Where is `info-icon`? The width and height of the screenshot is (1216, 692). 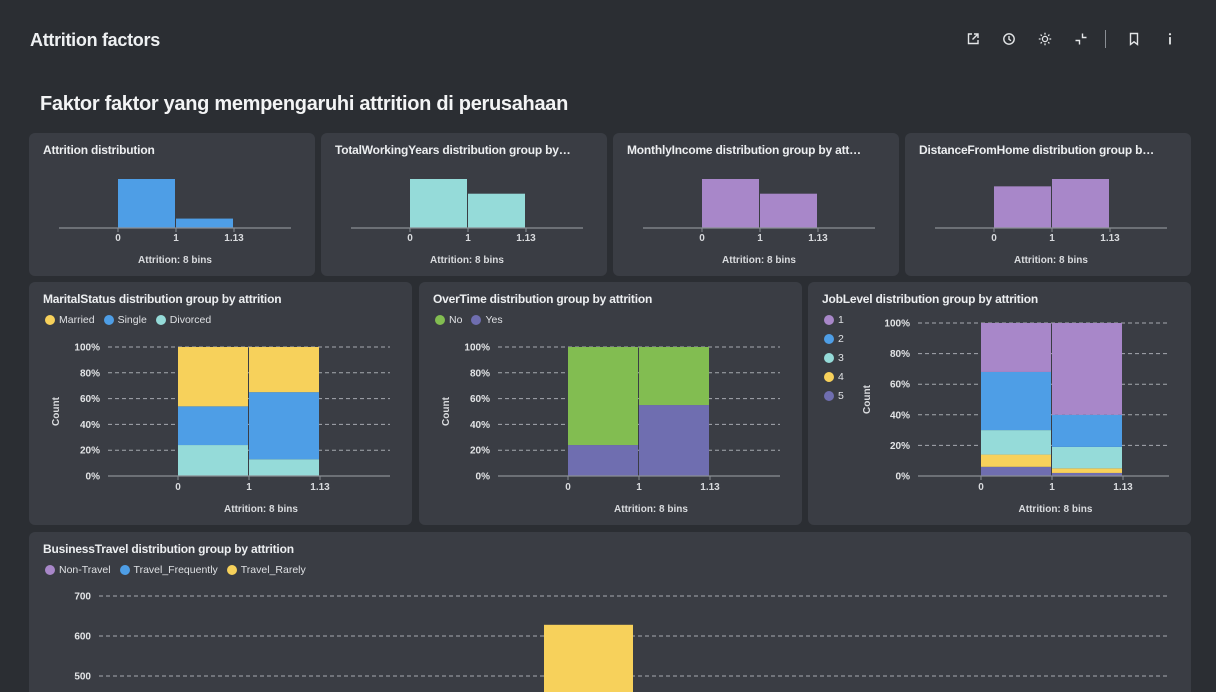
info-icon is located at coordinates (1170, 39).